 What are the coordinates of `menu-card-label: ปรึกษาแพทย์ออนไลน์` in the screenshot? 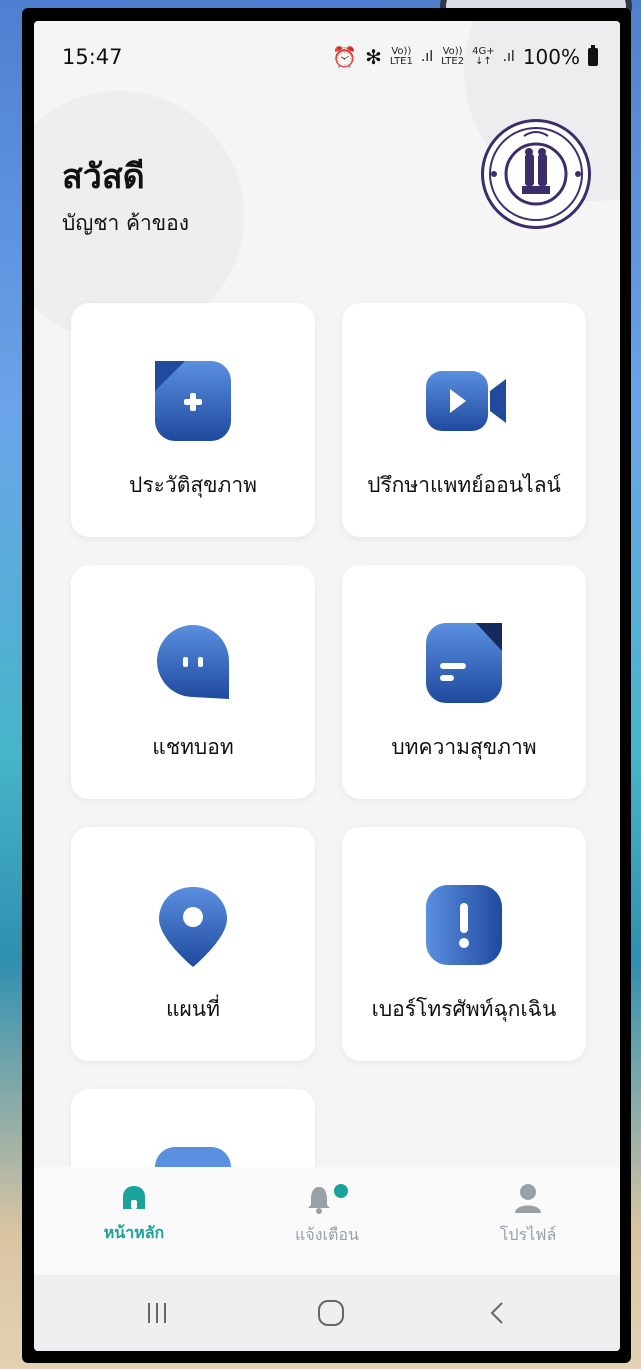 It's located at (464, 485).